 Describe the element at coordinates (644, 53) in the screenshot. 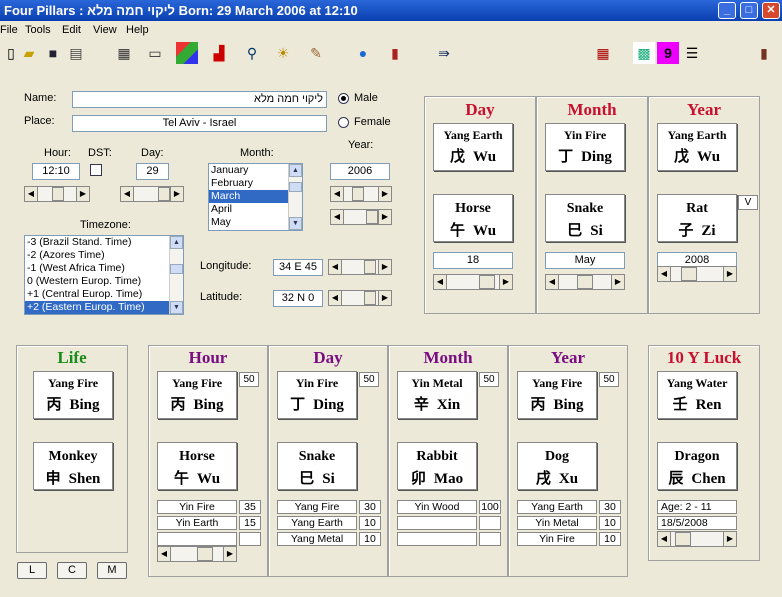

I see `grid-color-icon: ▩` at that location.